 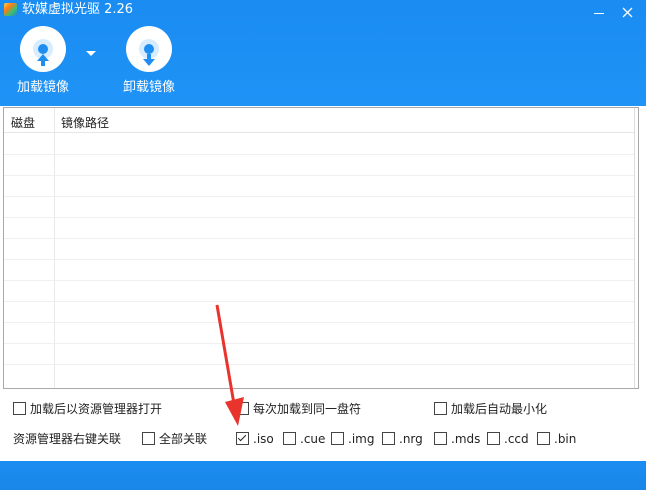 What do you see at coordinates (78, 9) in the screenshot?
I see `window-title: 软媒虚拟光驱 2.26` at bounding box center [78, 9].